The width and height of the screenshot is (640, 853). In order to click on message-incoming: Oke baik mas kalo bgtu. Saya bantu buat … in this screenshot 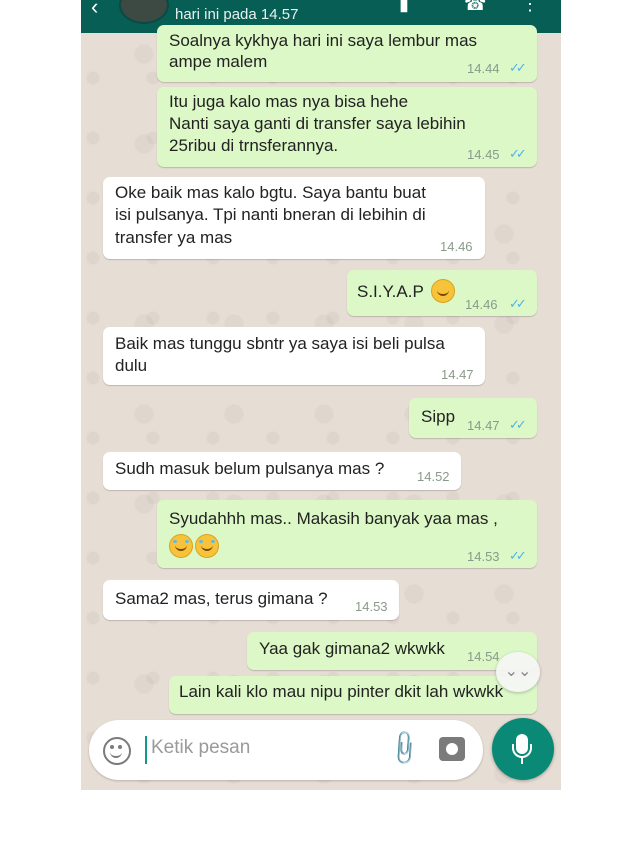, I will do `click(294, 218)`.